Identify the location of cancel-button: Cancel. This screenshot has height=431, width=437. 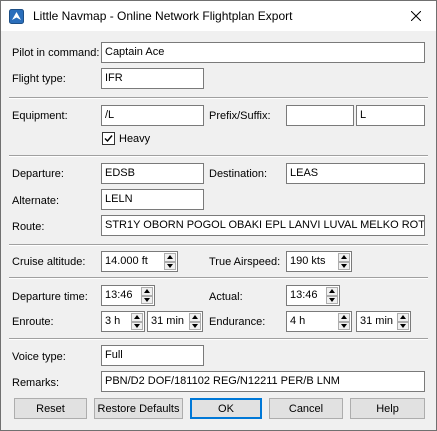
(306, 408).